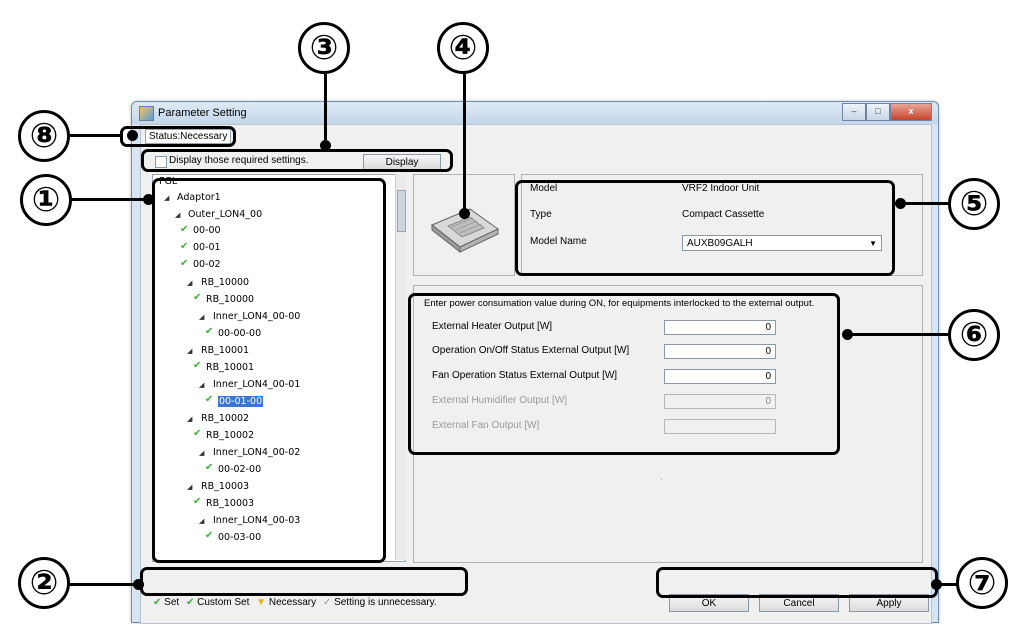  I want to click on legend-custom-set: Custom Set, so click(223, 602).